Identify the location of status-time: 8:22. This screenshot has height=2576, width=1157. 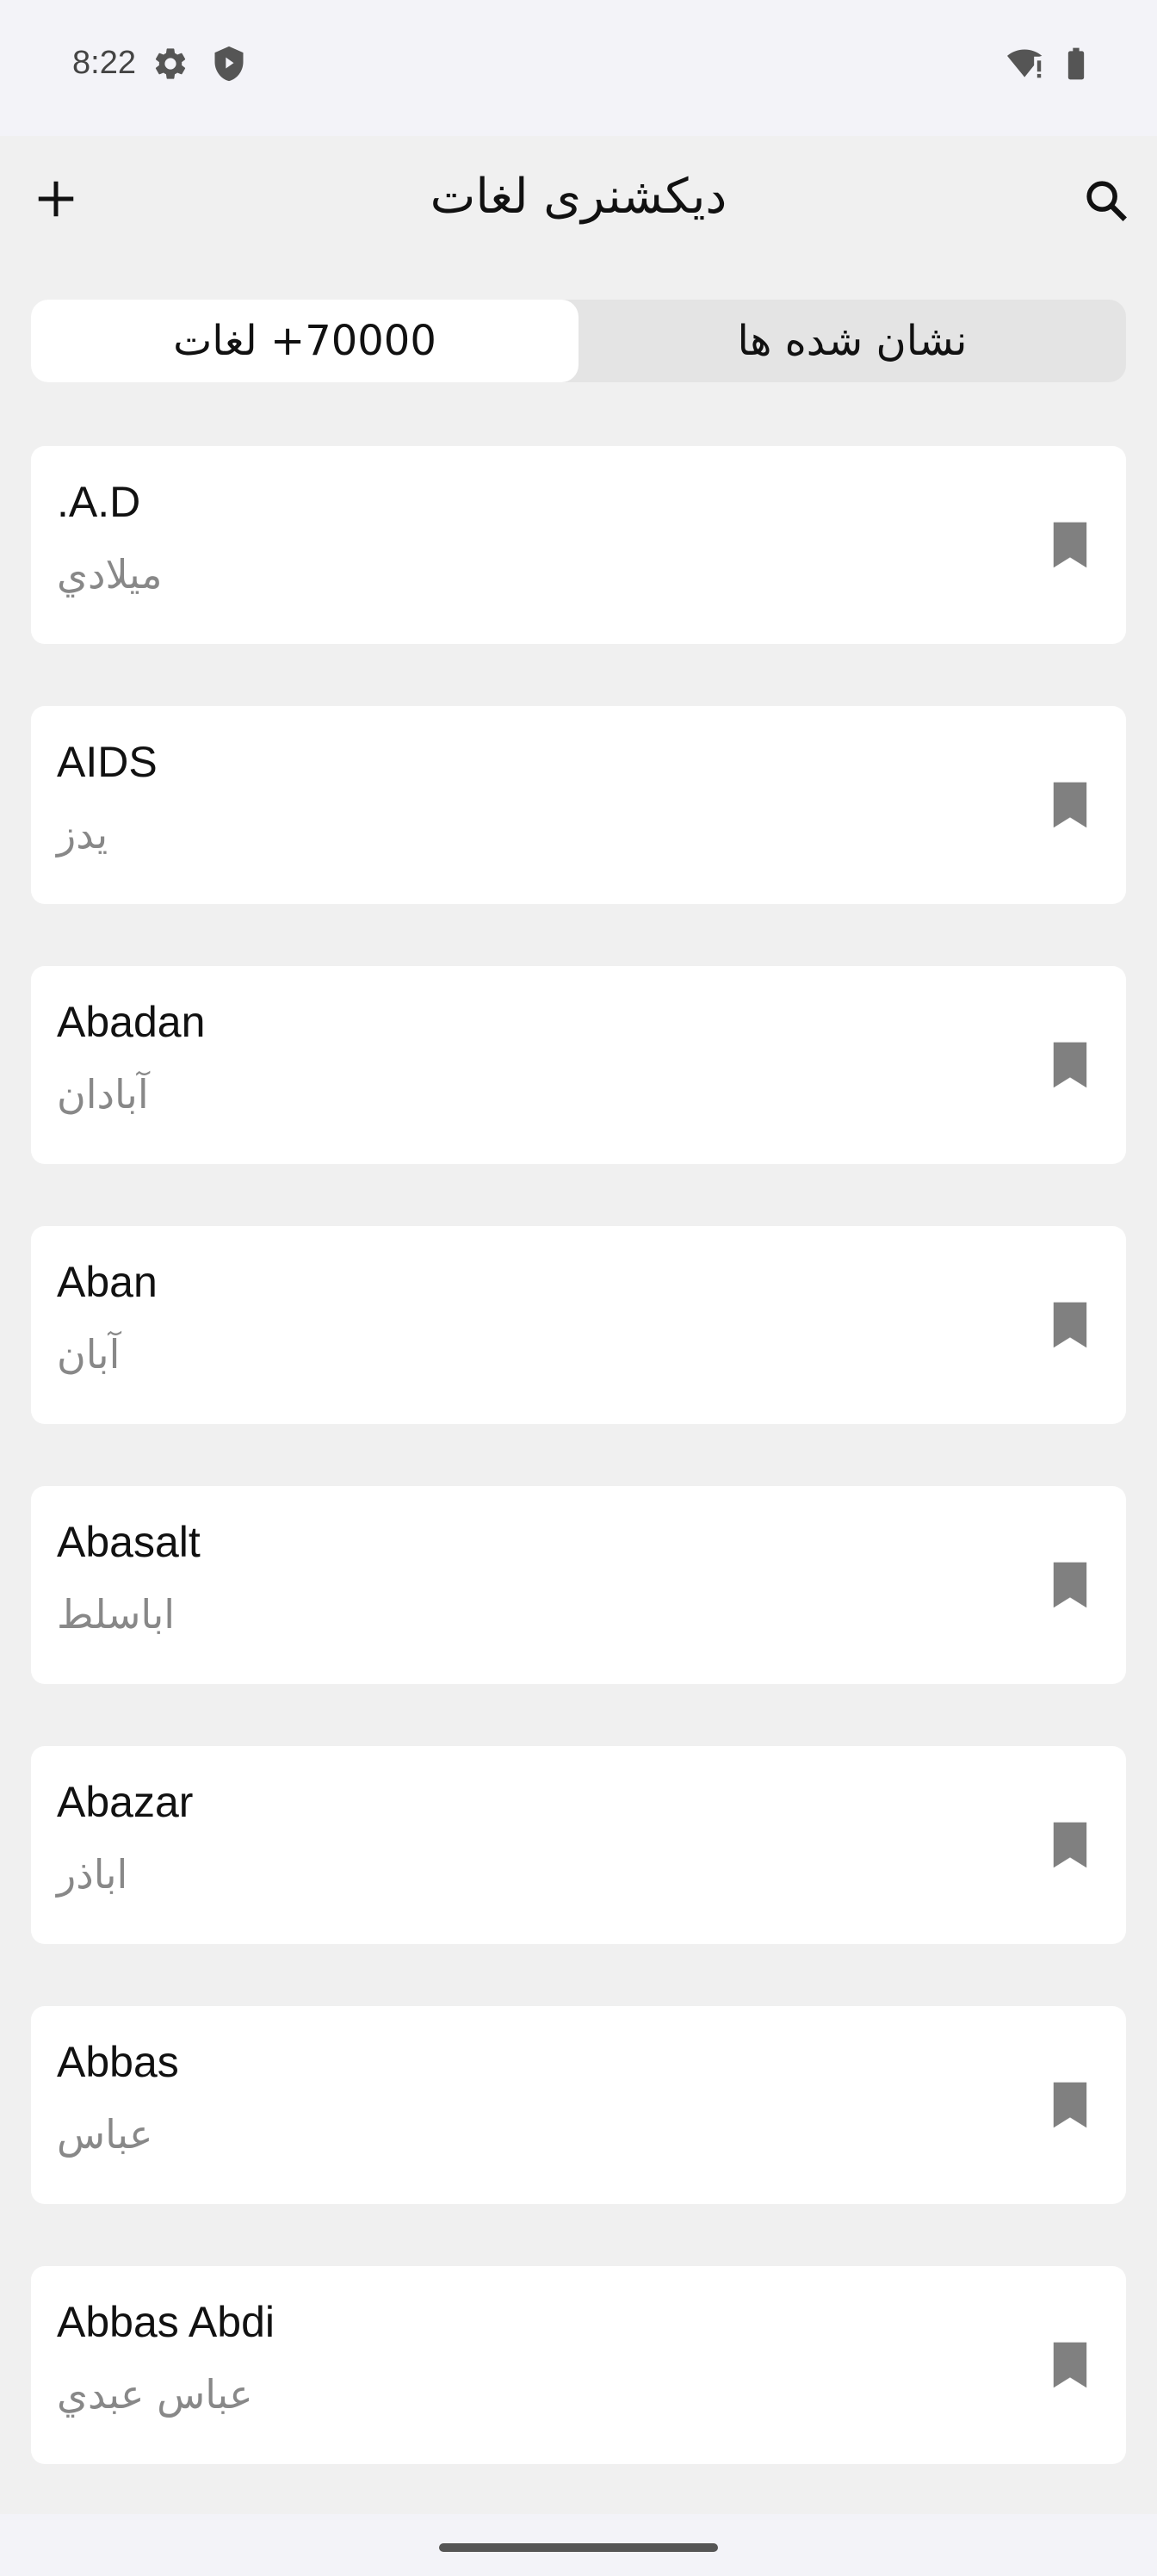
(104, 63).